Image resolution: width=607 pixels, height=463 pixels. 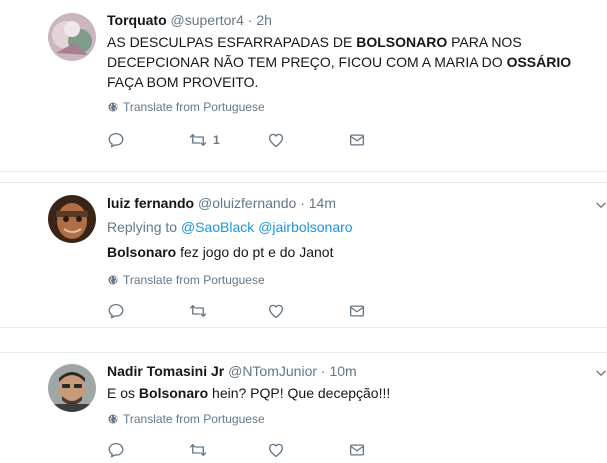 I want to click on text-segment: hein? PQP! Que decepção!!!, so click(x=299, y=393).